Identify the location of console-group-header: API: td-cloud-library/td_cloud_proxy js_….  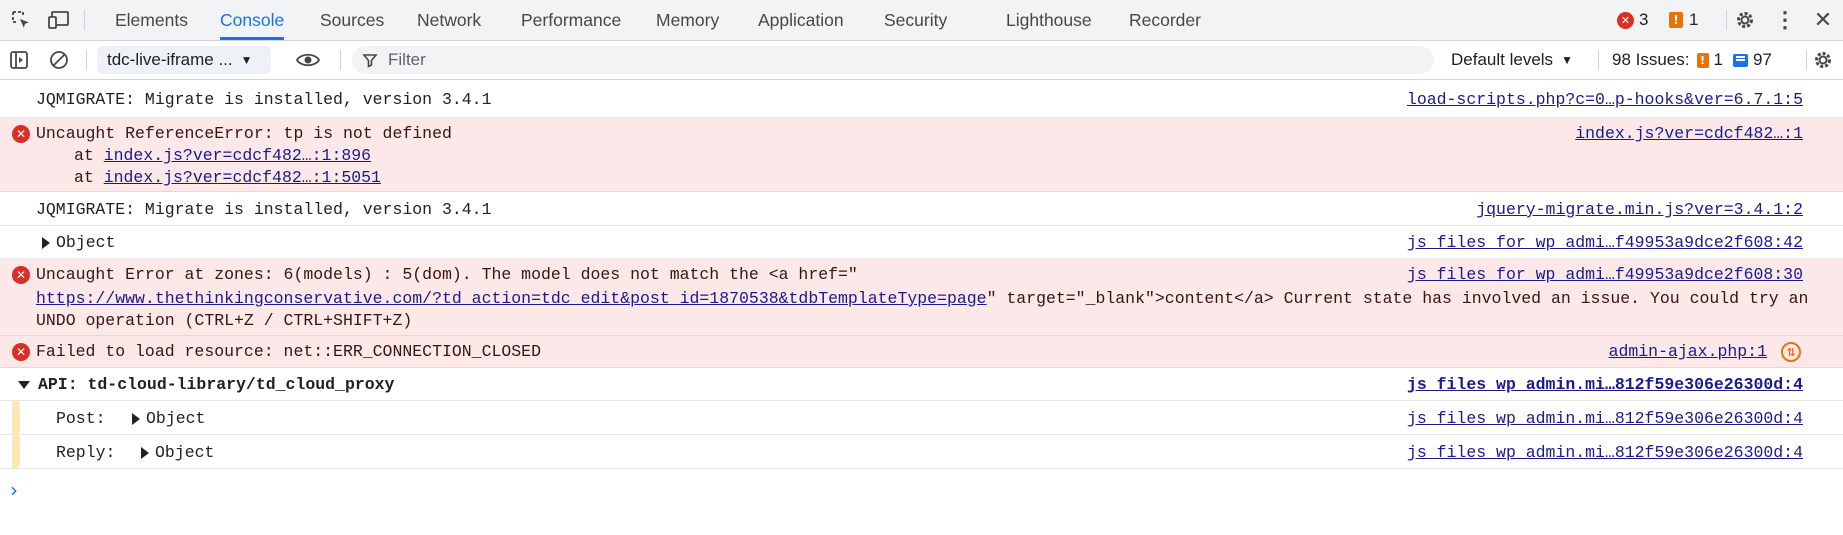
(921, 384).